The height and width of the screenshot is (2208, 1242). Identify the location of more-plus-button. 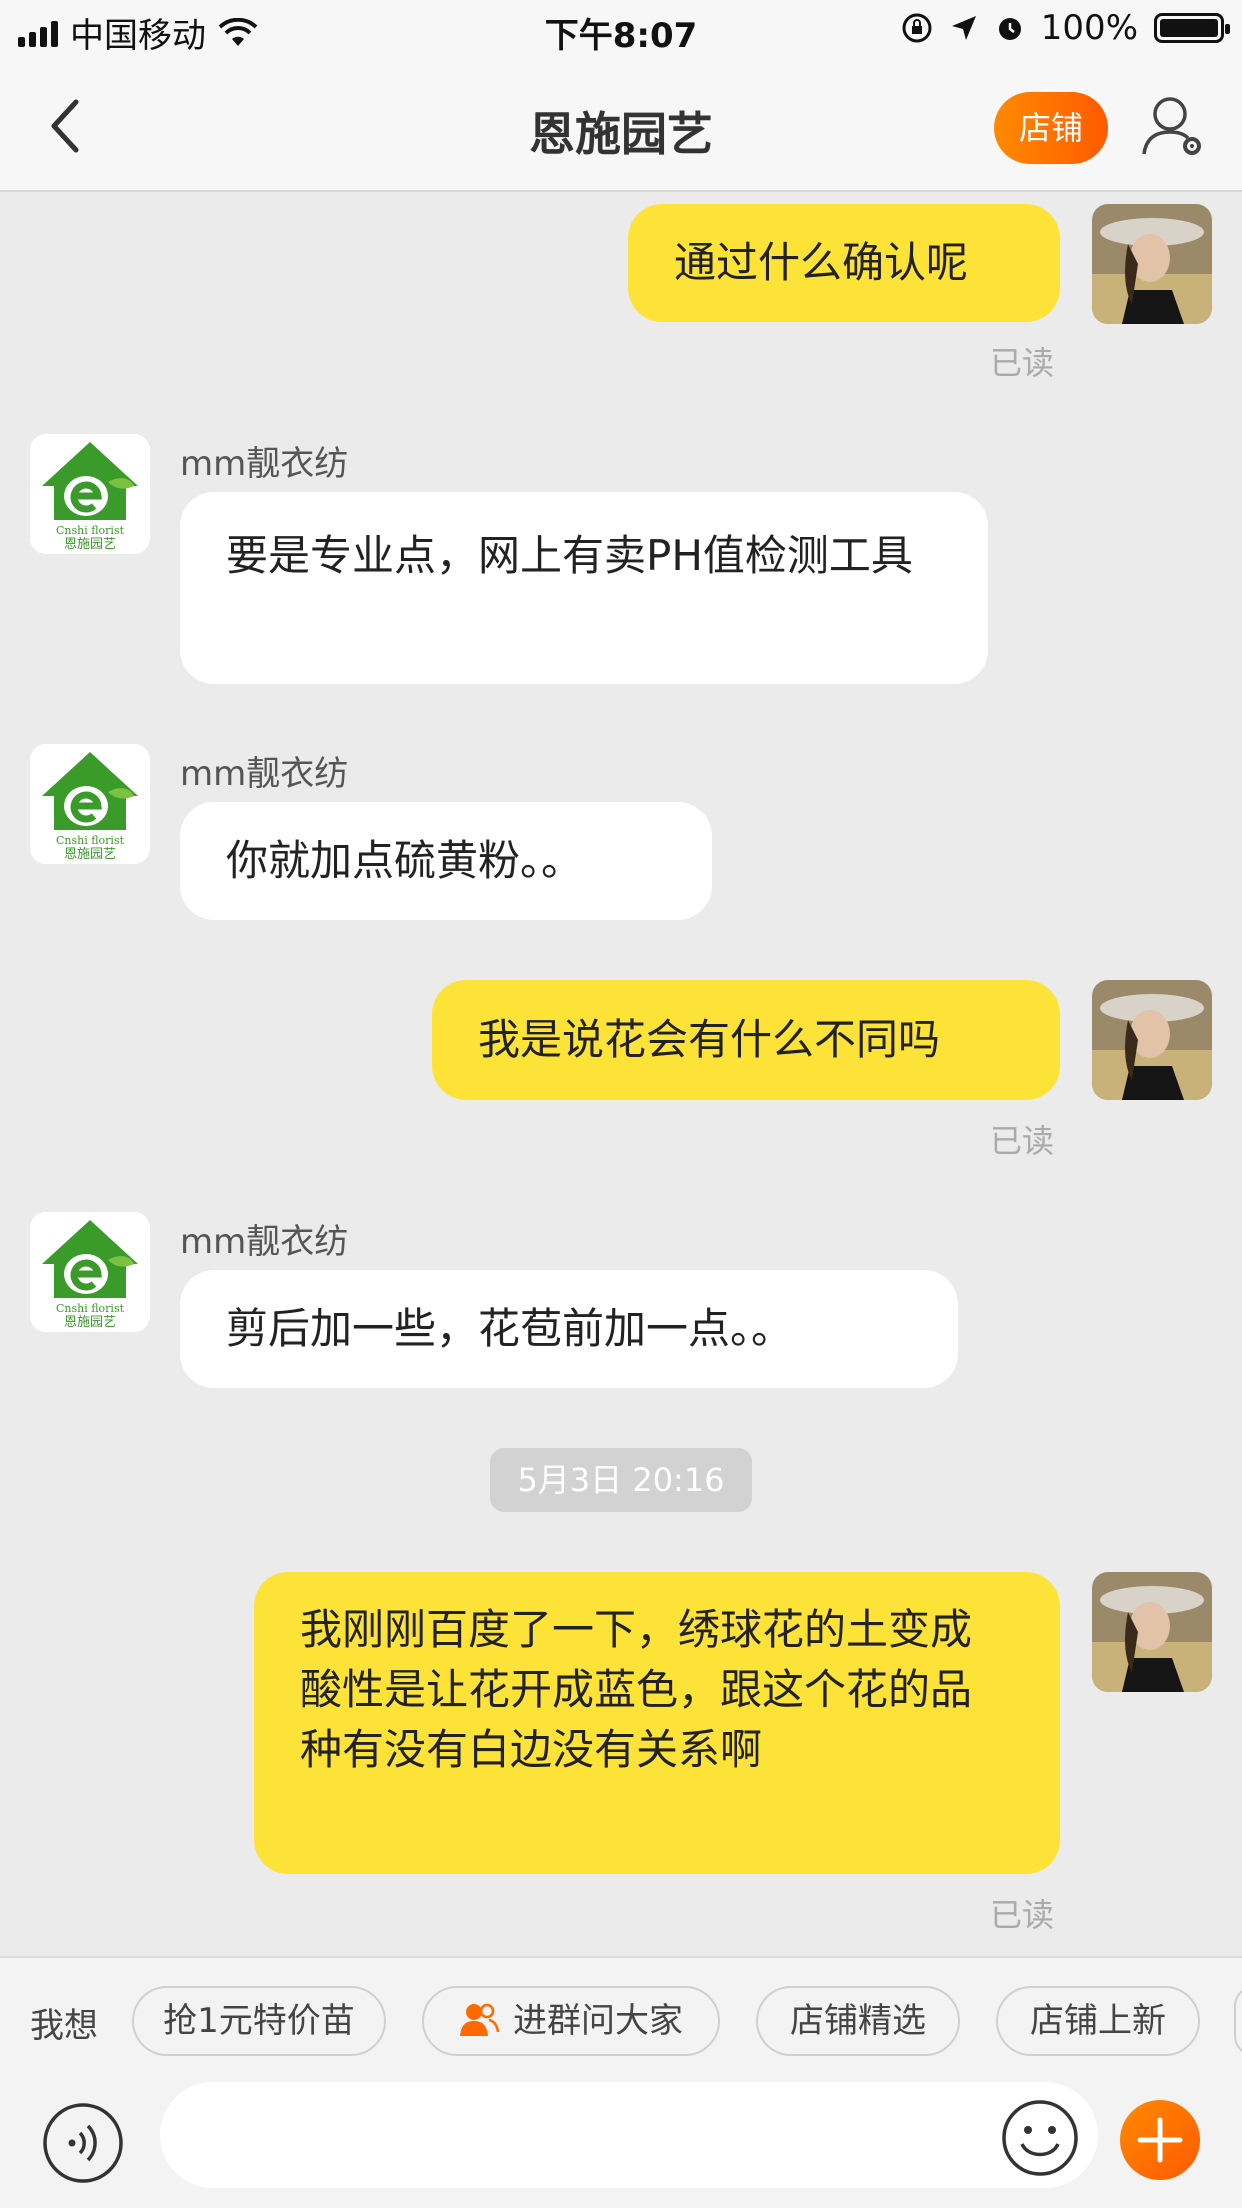
(1160, 2140).